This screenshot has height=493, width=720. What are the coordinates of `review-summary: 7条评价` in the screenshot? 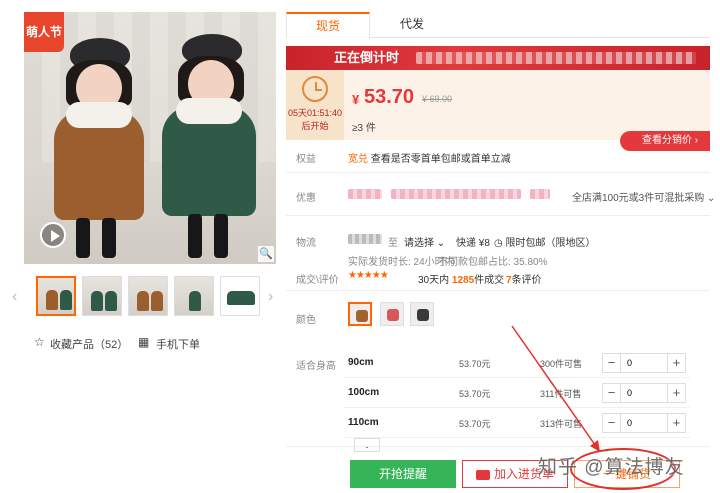 It's located at (524, 278).